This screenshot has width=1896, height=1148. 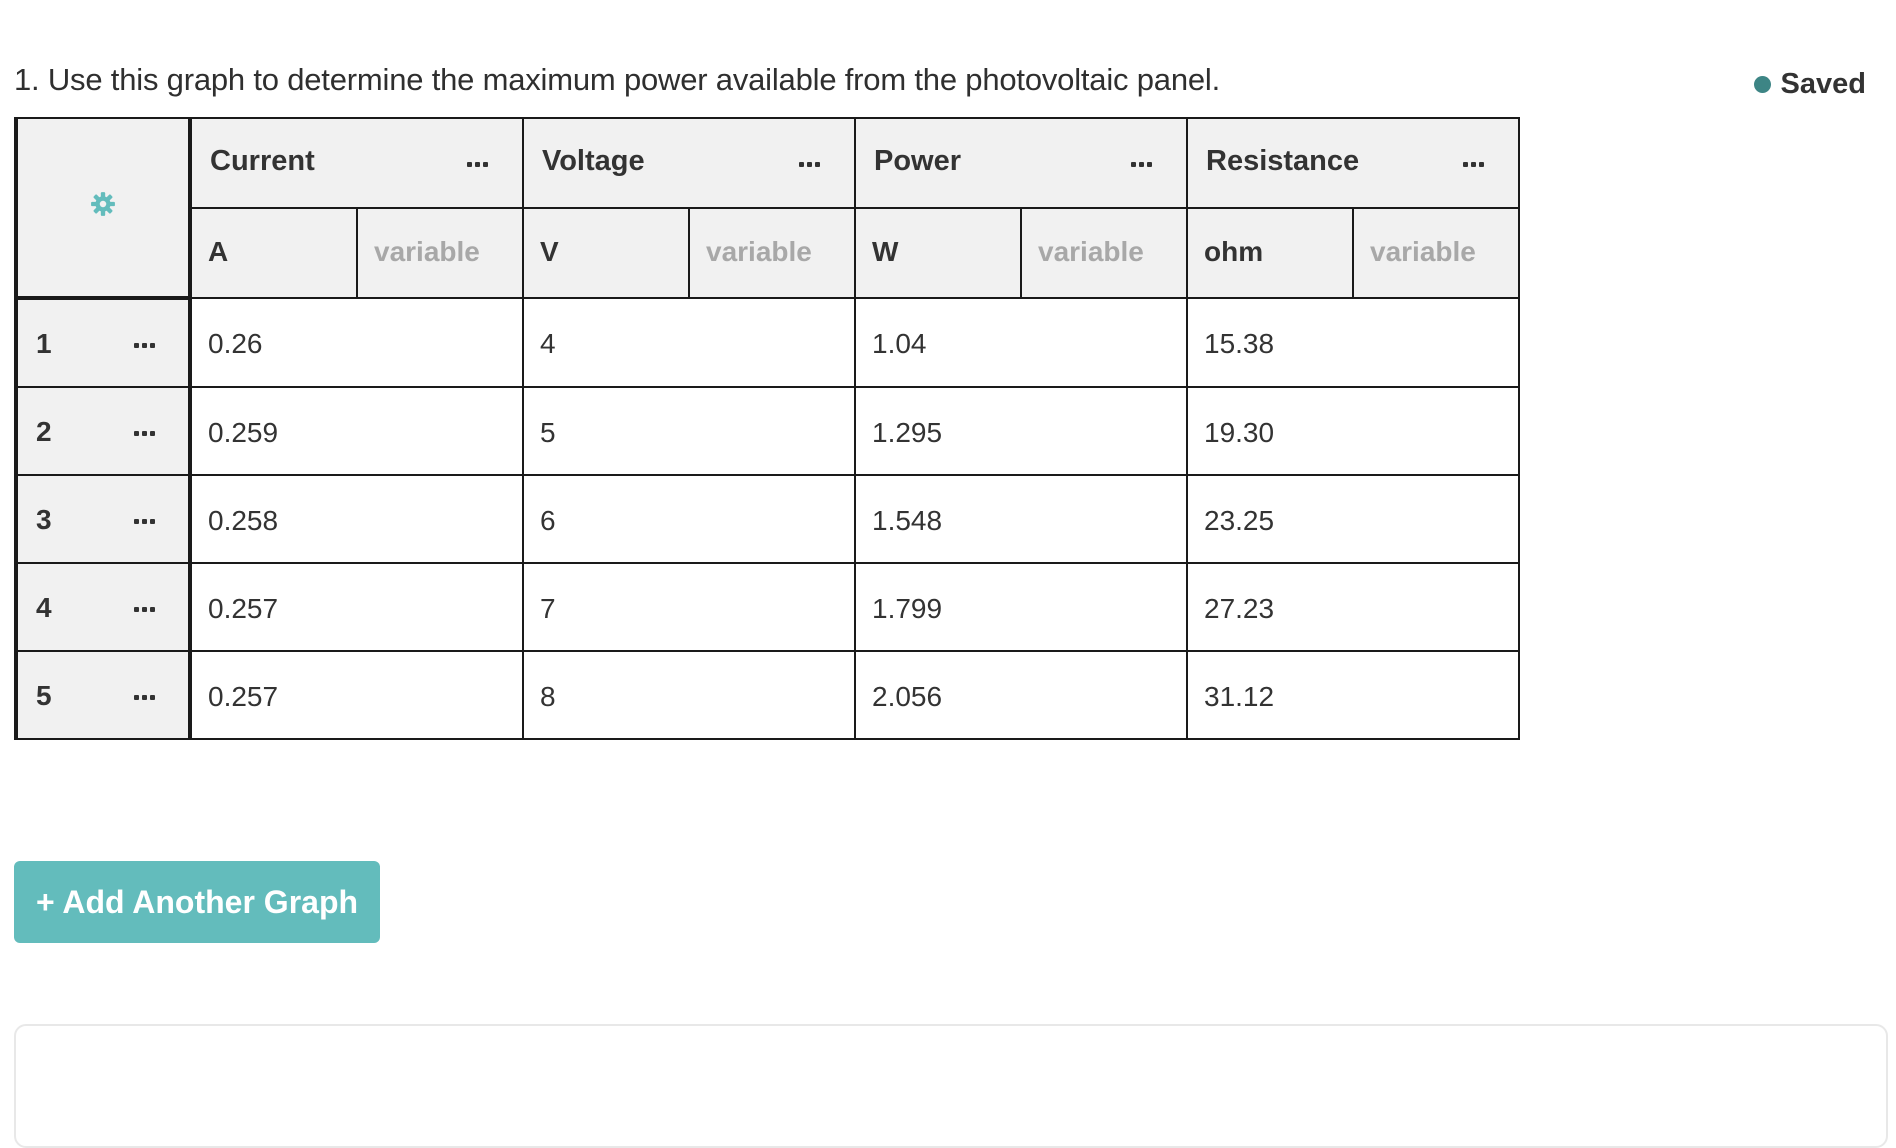 What do you see at coordinates (356, 342) in the screenshot?
I see `cell-current: 0.26` at bounding box center [356, 342].